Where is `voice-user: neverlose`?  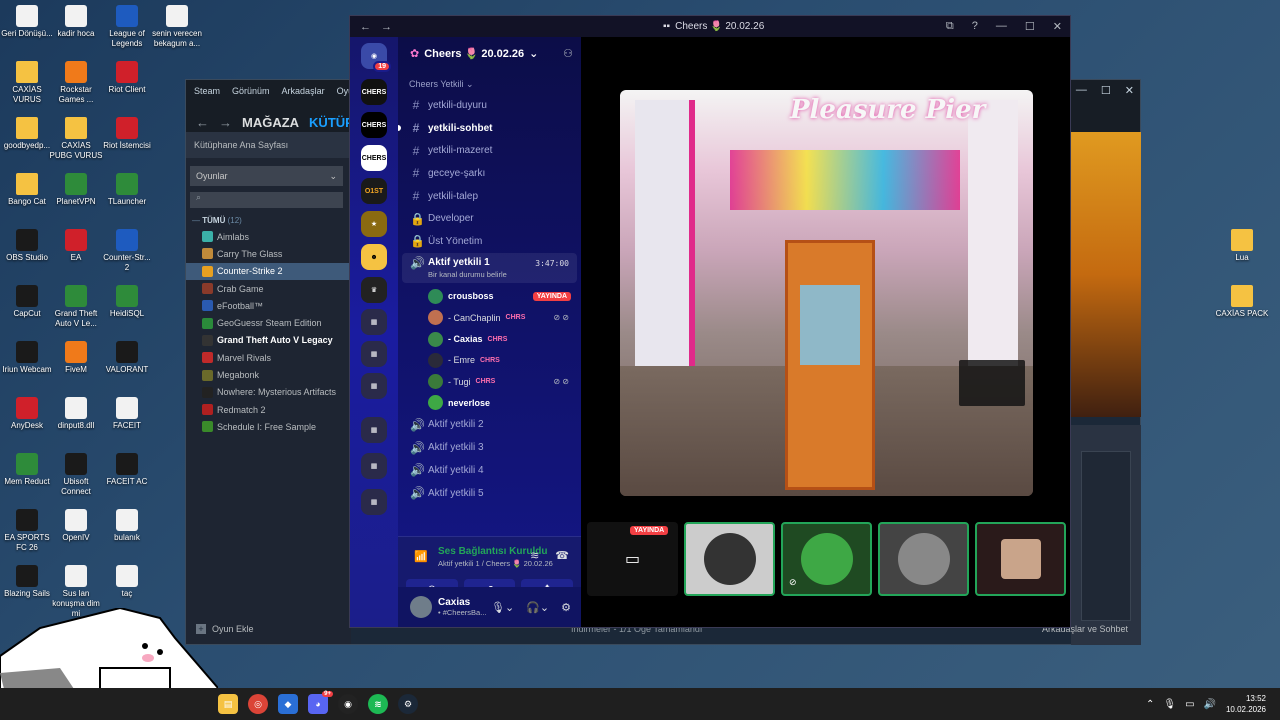 voice-user: neverlose is located at coordinates (489, 402).